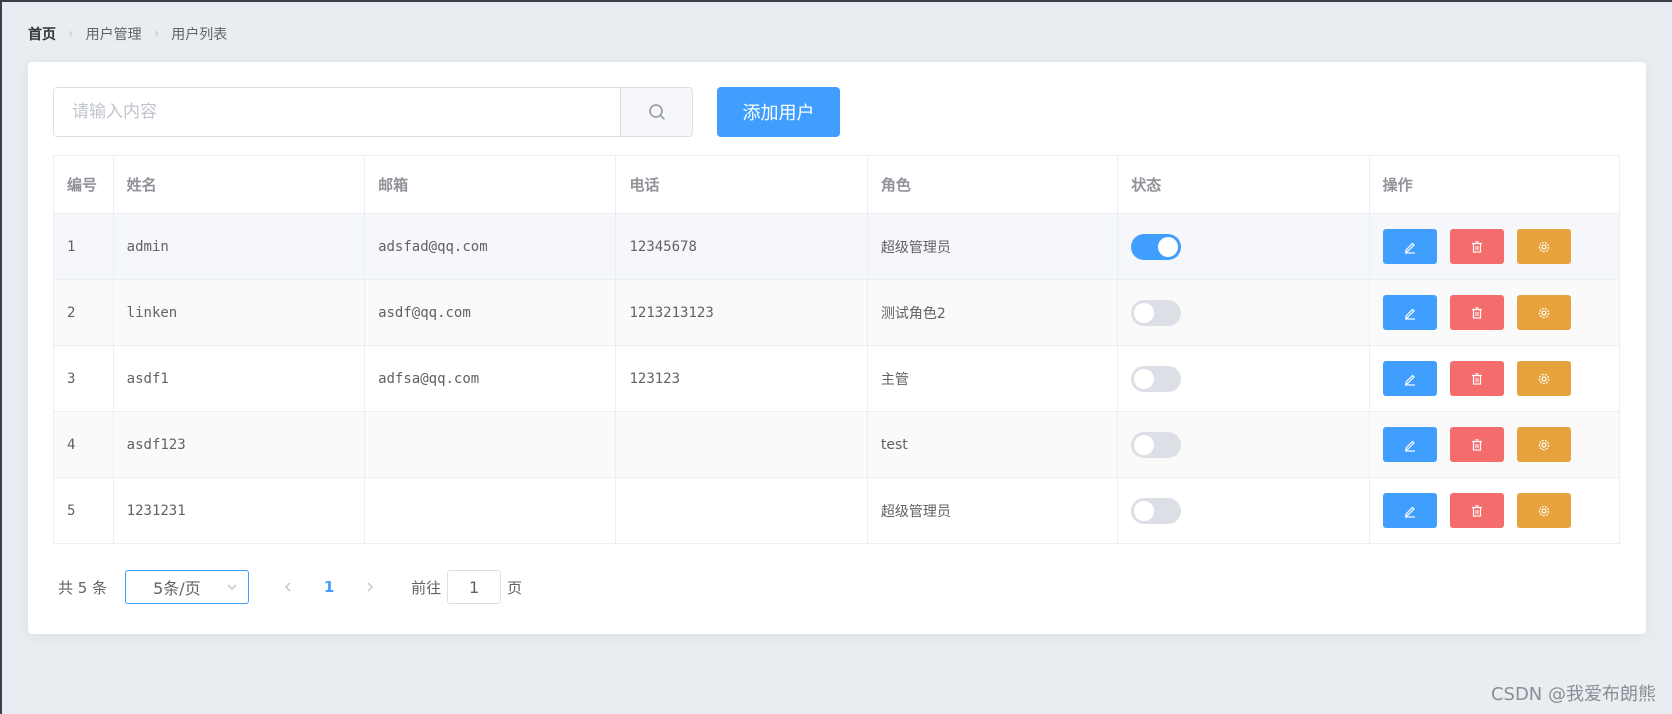  I want to click on search-input, so click(337, 112).